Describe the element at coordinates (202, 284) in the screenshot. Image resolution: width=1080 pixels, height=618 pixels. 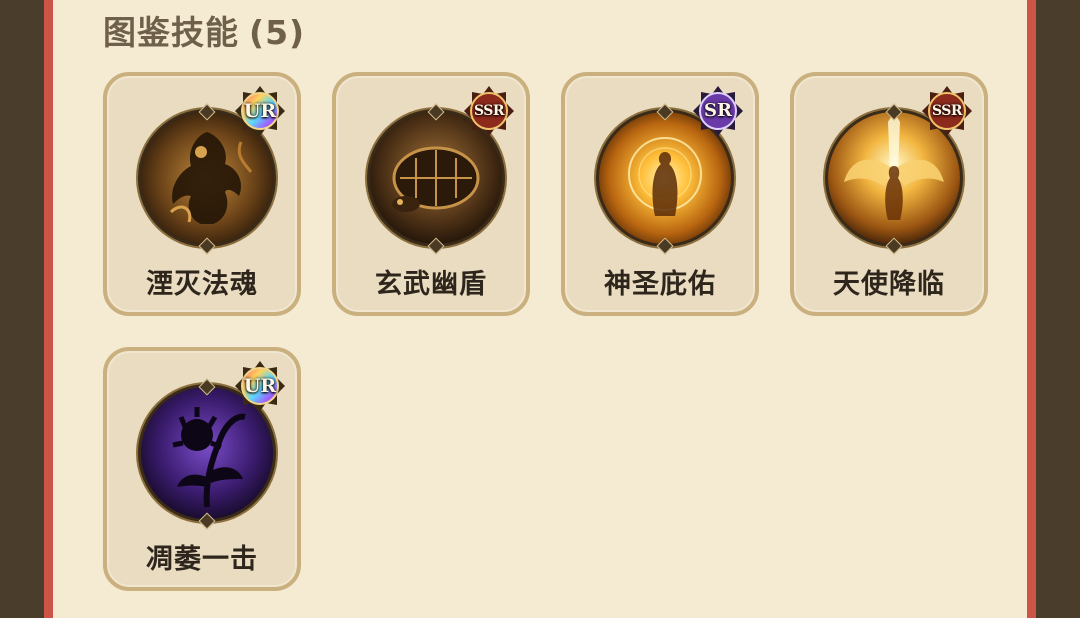
I see `skill-name: 湮灭法魂` at that location.